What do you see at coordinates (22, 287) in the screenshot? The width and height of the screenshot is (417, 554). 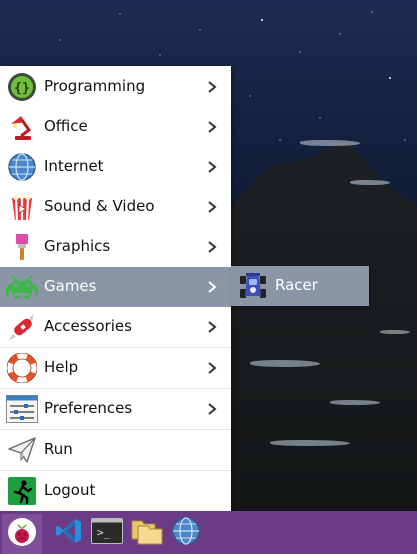 I see `space-invader-icon` at bounding box center [22, 287].